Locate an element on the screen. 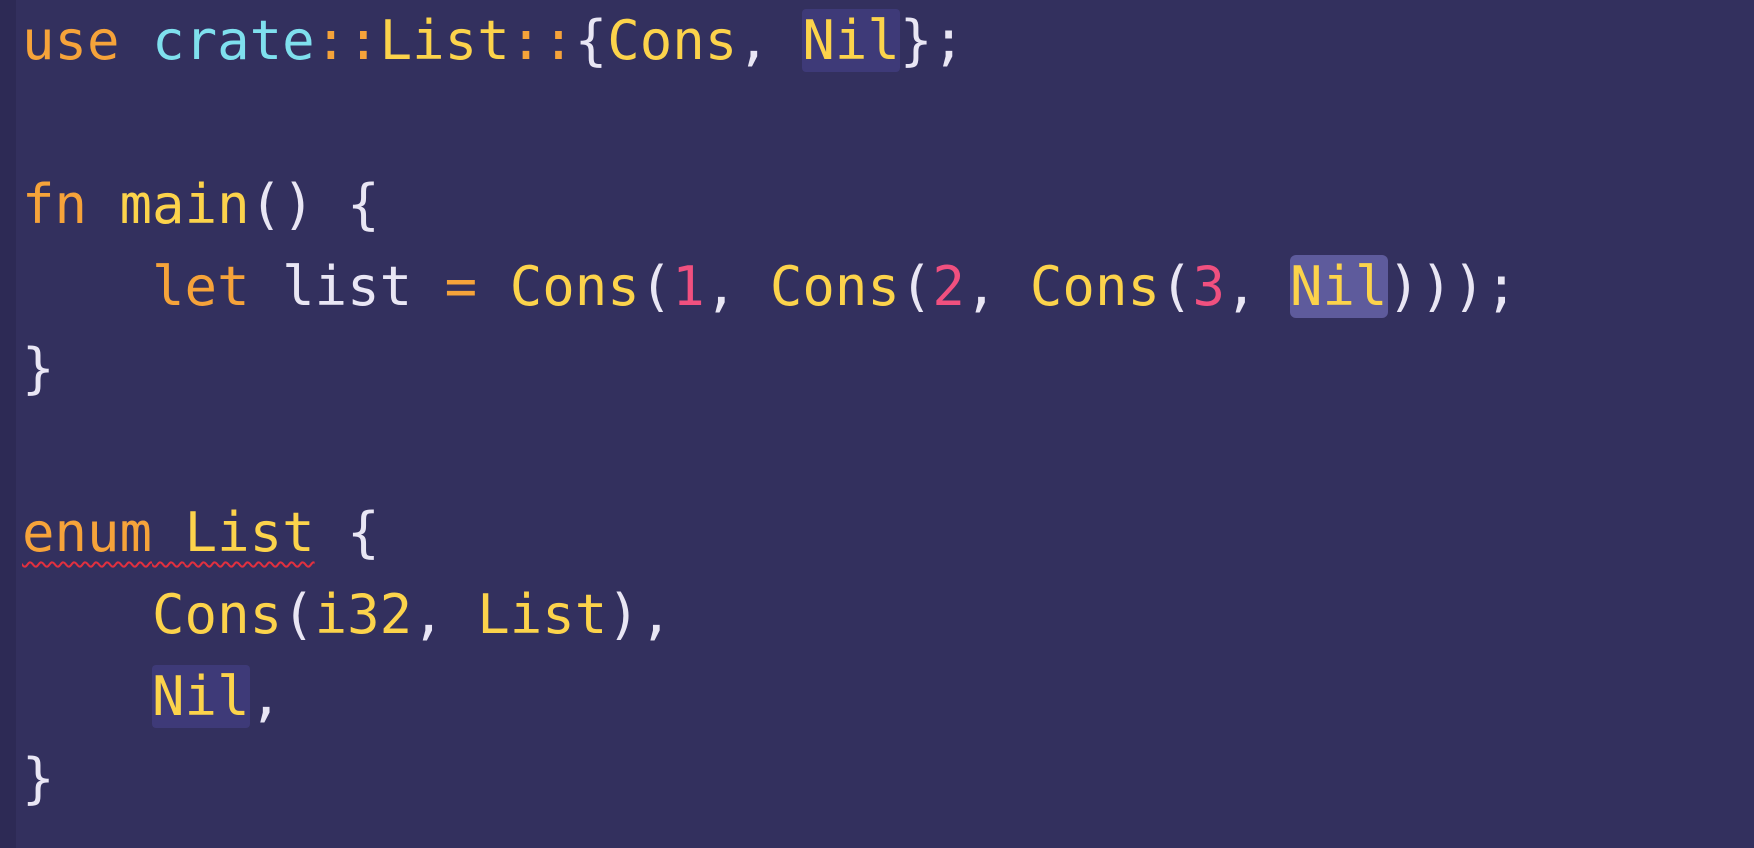 This screenshot has width=1754, height=848. code-line: fn main() { is located at coordinates (770, 205).